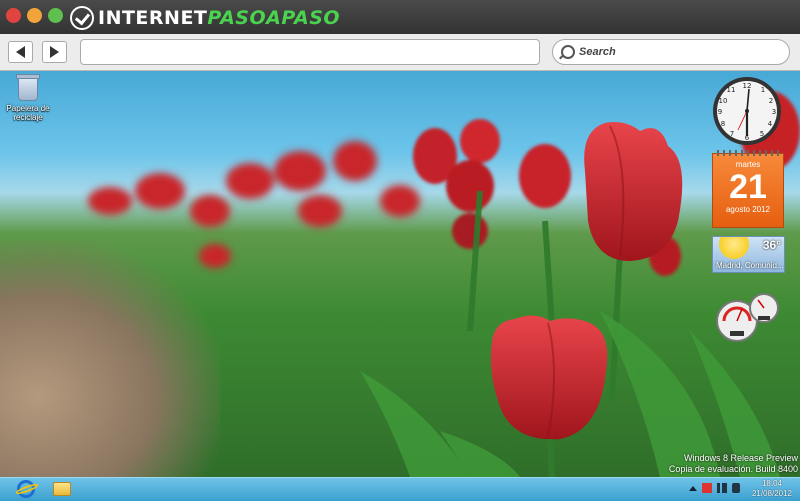 The image size is (800, 501). I want to click on minimize-icon, so click(34, 15).